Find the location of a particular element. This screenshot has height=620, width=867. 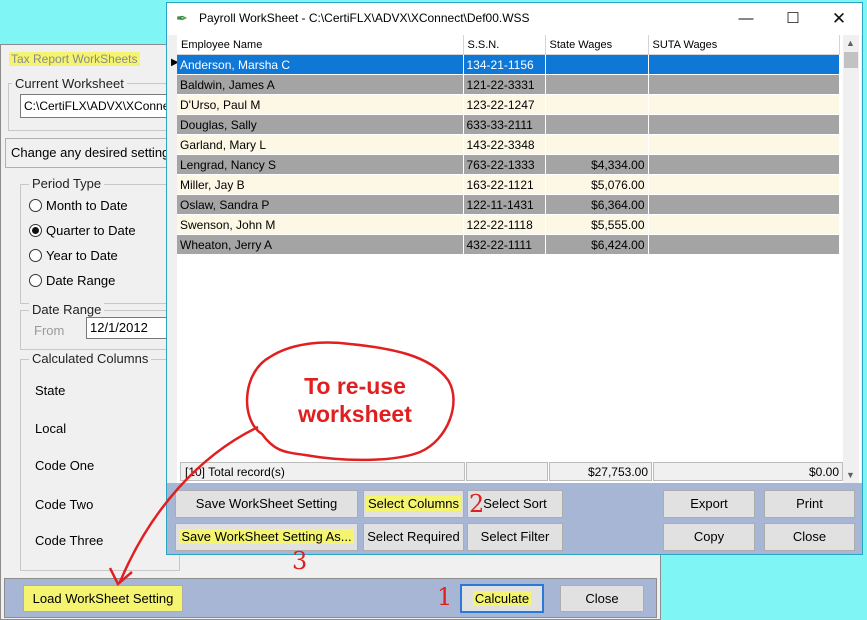

annotation-step-2: 2 is located at coordinates (477, 504).